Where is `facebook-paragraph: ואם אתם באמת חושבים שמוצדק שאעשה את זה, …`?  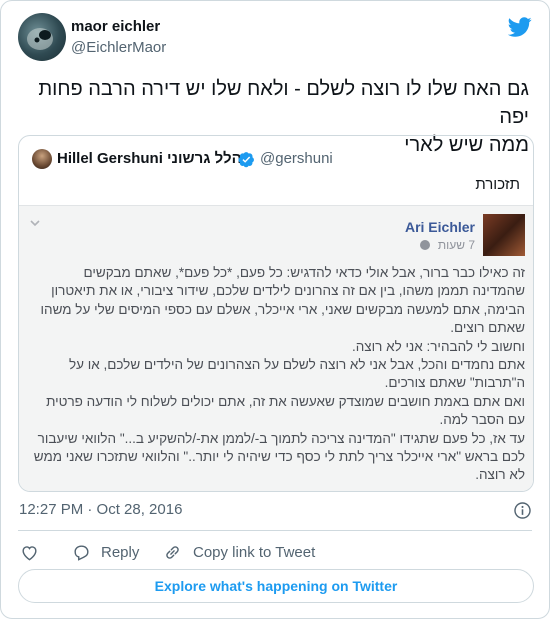
facebook-paragraph: ואם אתם באמת חושבים שמוצדק שאעשה את זה, … is located at coordinates (285, 410).